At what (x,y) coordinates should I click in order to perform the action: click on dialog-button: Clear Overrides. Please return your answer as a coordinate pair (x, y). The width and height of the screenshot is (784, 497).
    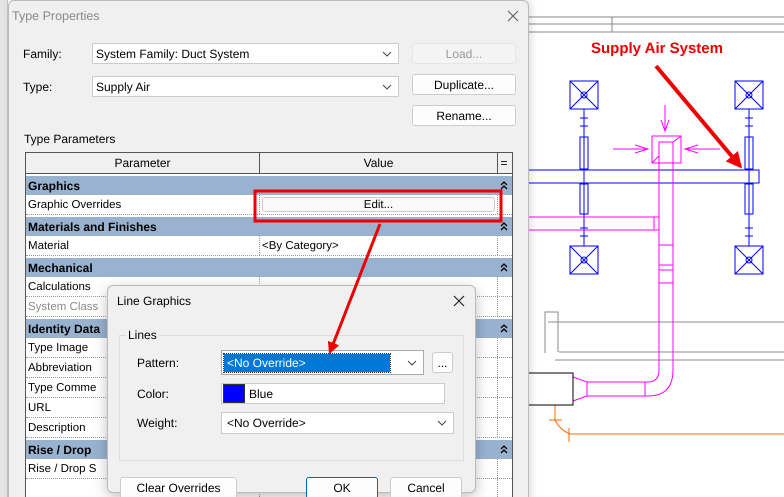
    Looking at the image, I should click on (178, 487).